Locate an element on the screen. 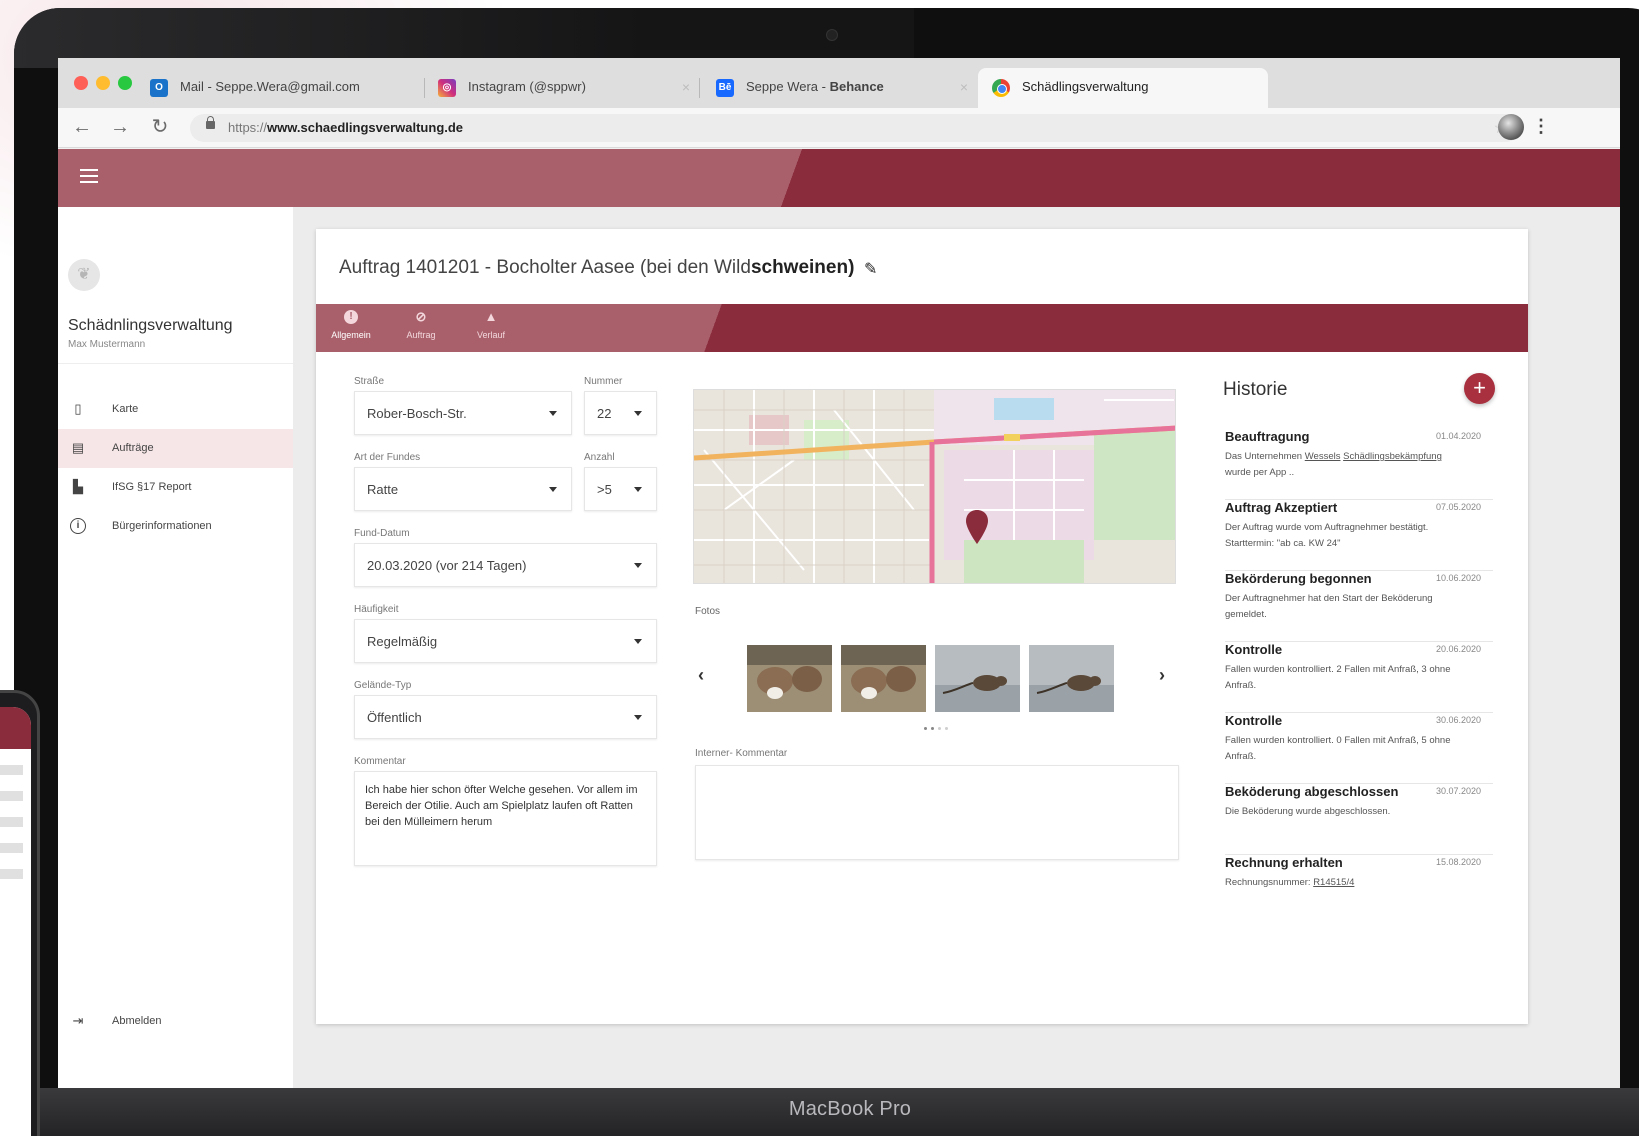 The width and height of the screenshot is (1639, 1136). history-entry-date: 30.07.2020 is located at coordinates (1458, 791).